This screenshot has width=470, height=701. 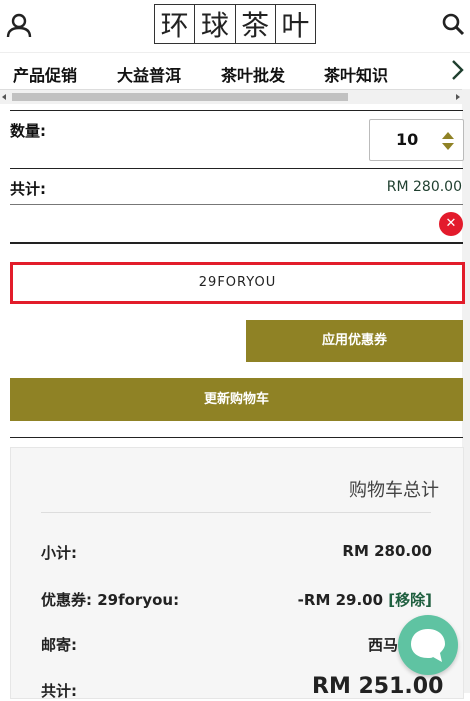 I want to click on coupon-code-value: 29FORYOU, so click(x=237, y=283).